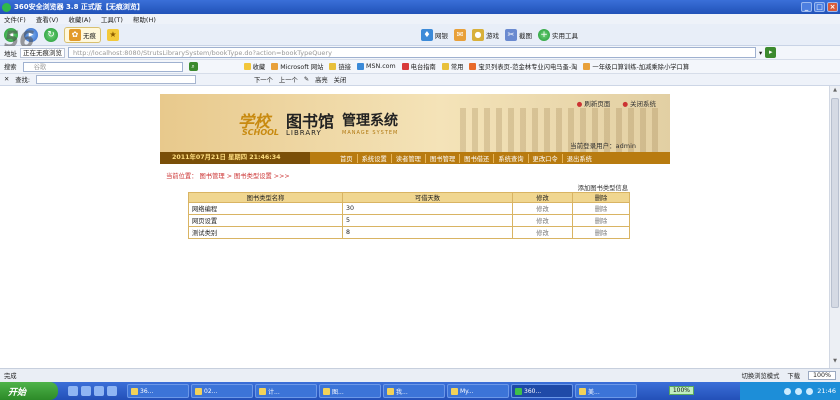  What do you see at coordinates (443, 158) in the screenshot?
I see `nav-book-management: 图书管理` at bounding box center [443, 158].